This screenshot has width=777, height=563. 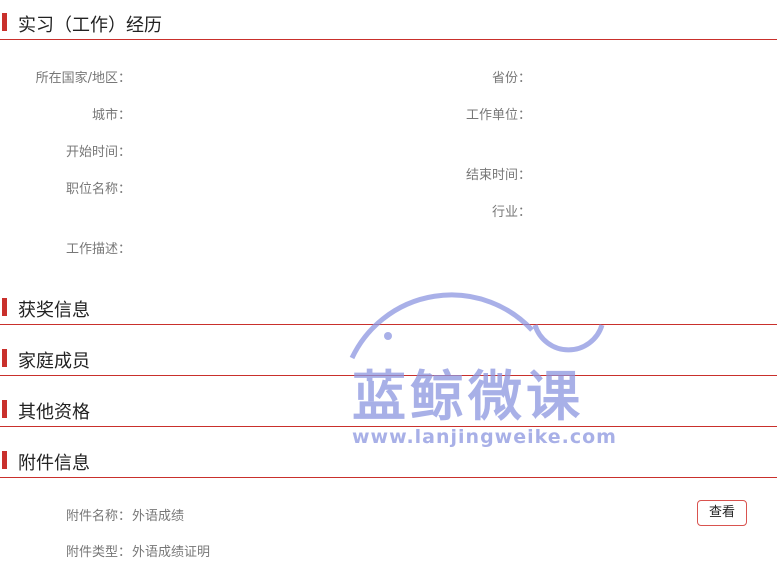 I want to click on attachment-name-label: 附件名称：, so click(x=98, y=516).